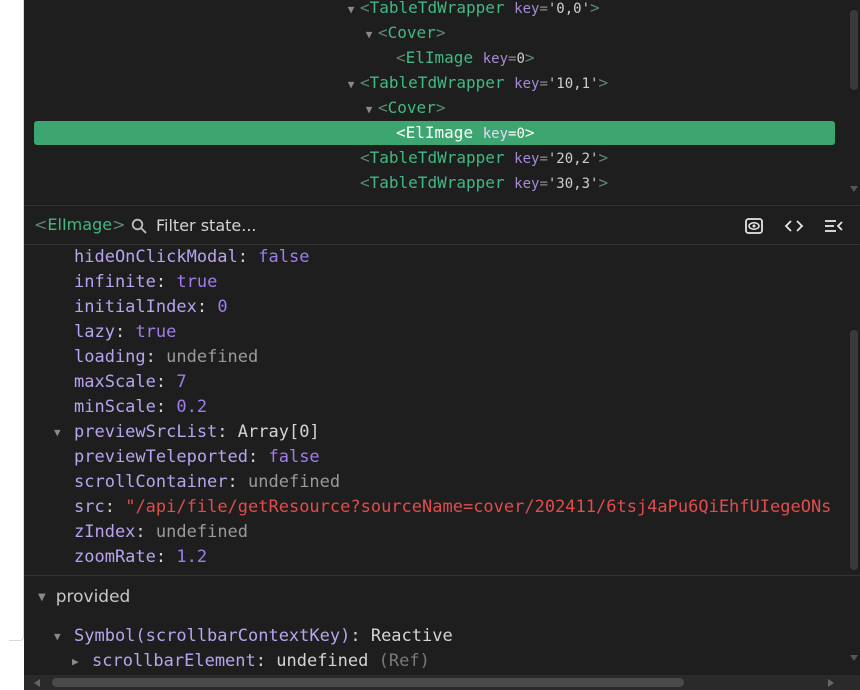 This screenshot has height=690, width=860. Describe the element at coordinates (140, 557) in the screenshot. I see `prop-row: zoomRate: 1.2` at that location.